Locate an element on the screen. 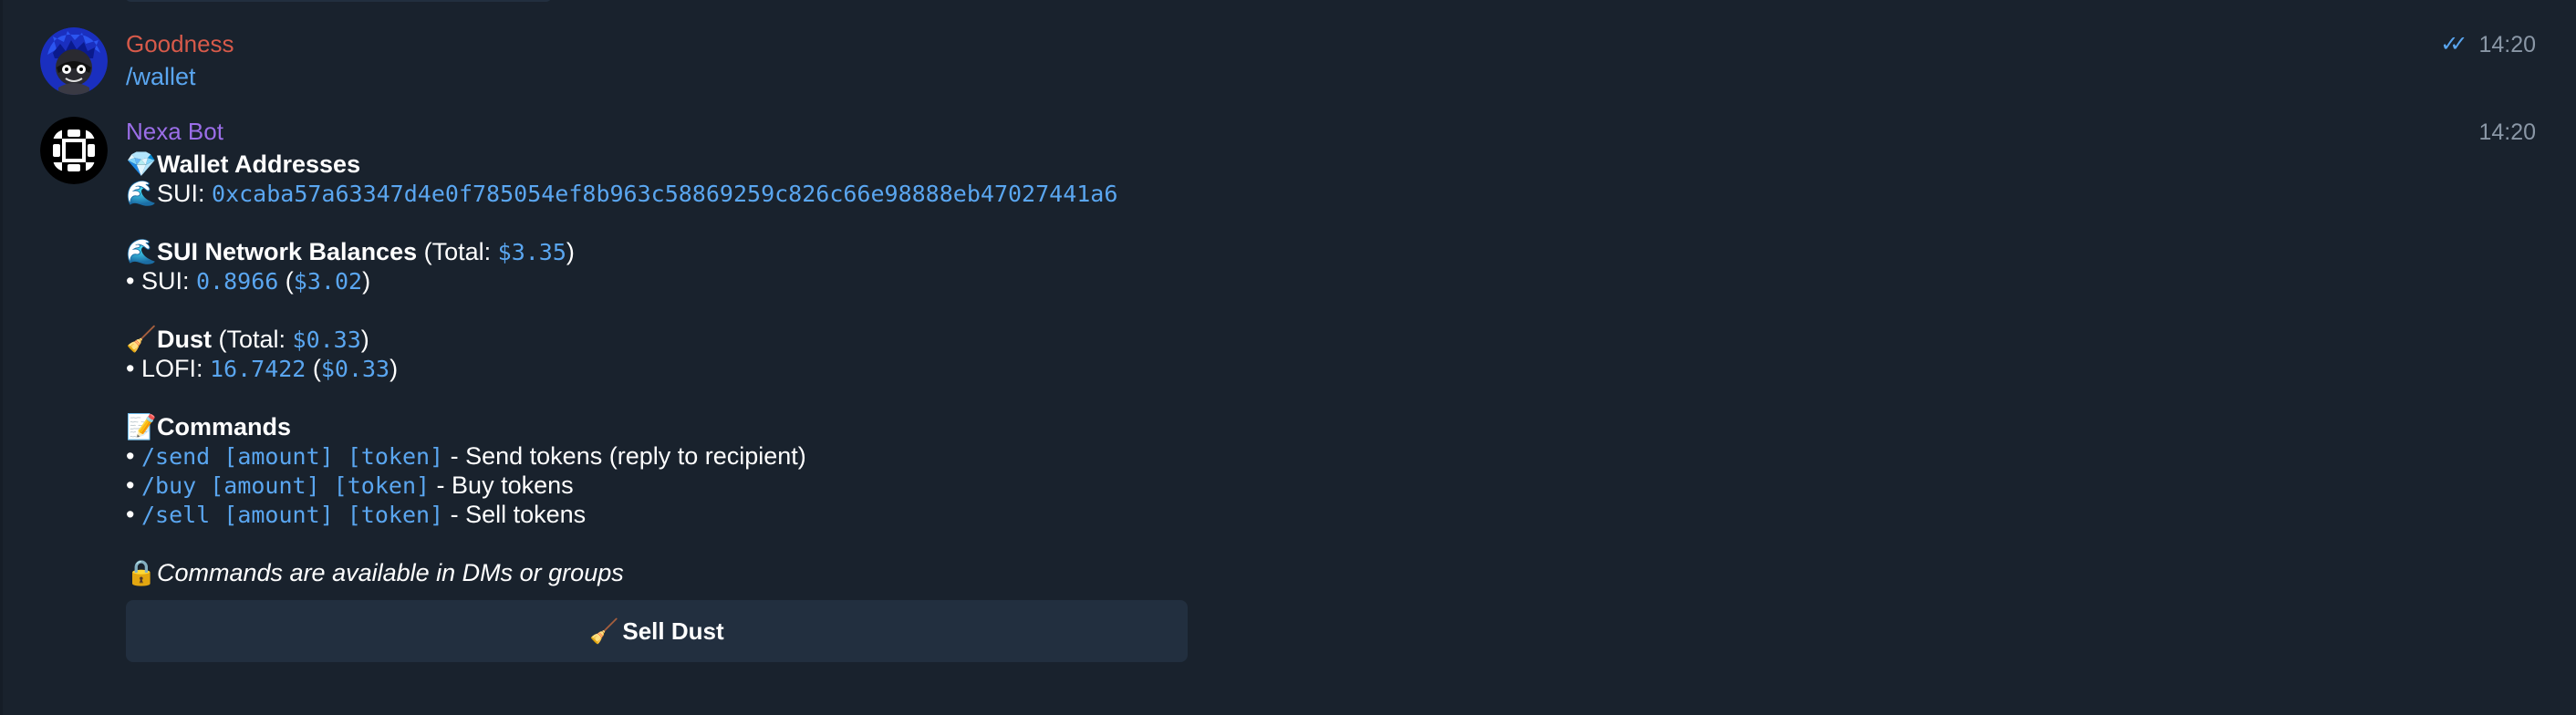 This screenshot has width=2576, height=715. balances-heading: 🌊SUI Network Balances (Total: $3.35) is located at coordinates (621, 251).